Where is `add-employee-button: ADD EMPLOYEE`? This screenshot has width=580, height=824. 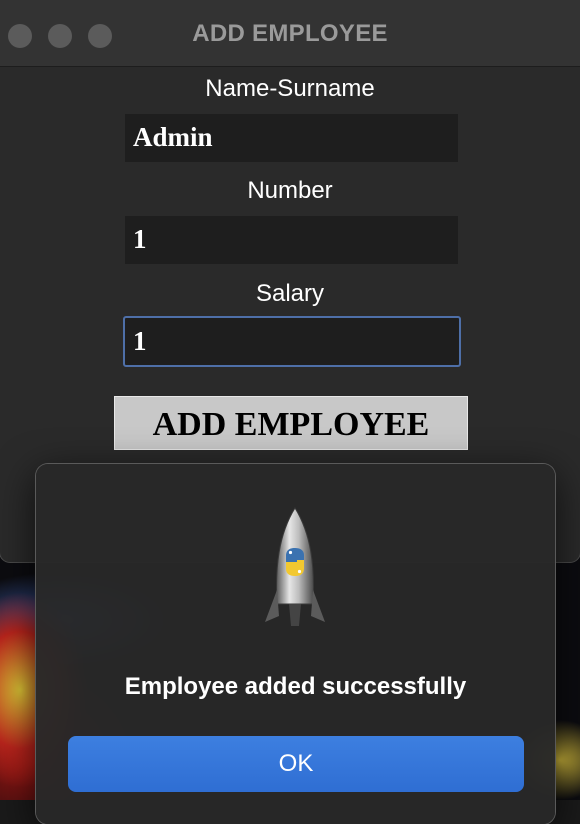 add-employee-button: ADD EMPLOYEE is located at coordinates (291, 423).